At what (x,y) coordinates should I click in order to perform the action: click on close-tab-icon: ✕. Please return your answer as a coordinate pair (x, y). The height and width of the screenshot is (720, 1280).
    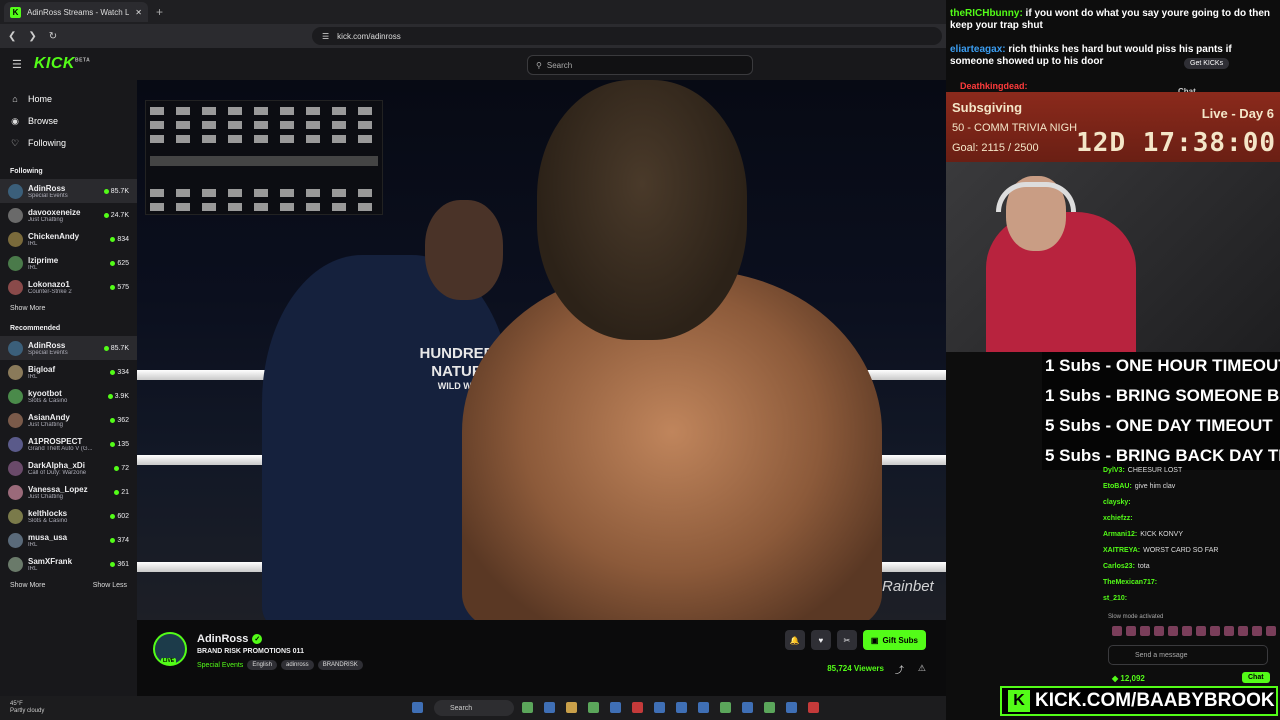
    Looking at the image, I should click on (138, 12).